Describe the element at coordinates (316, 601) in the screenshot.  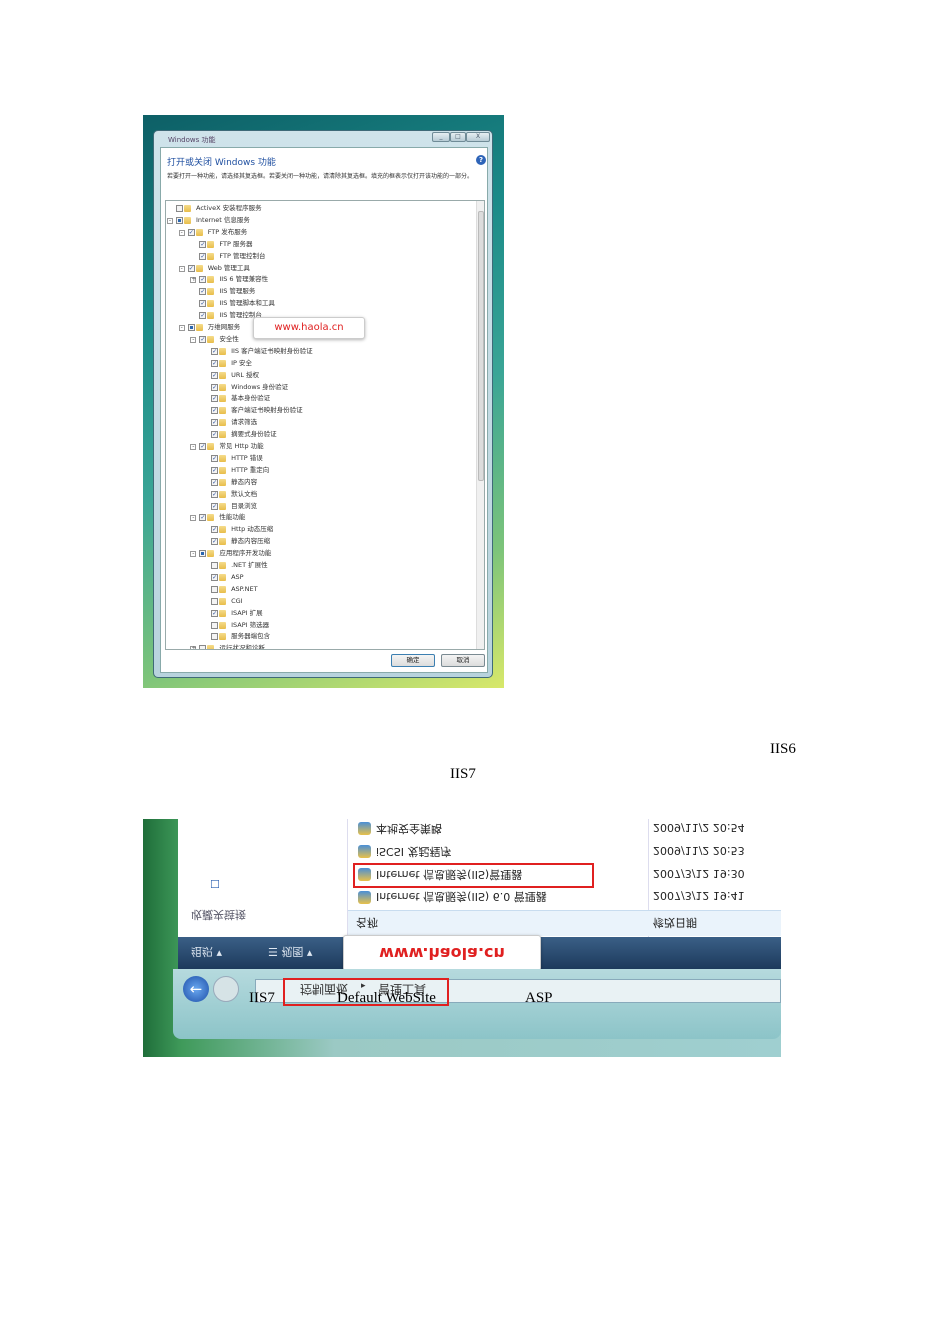
I see `feature-item: CGI` at that location.